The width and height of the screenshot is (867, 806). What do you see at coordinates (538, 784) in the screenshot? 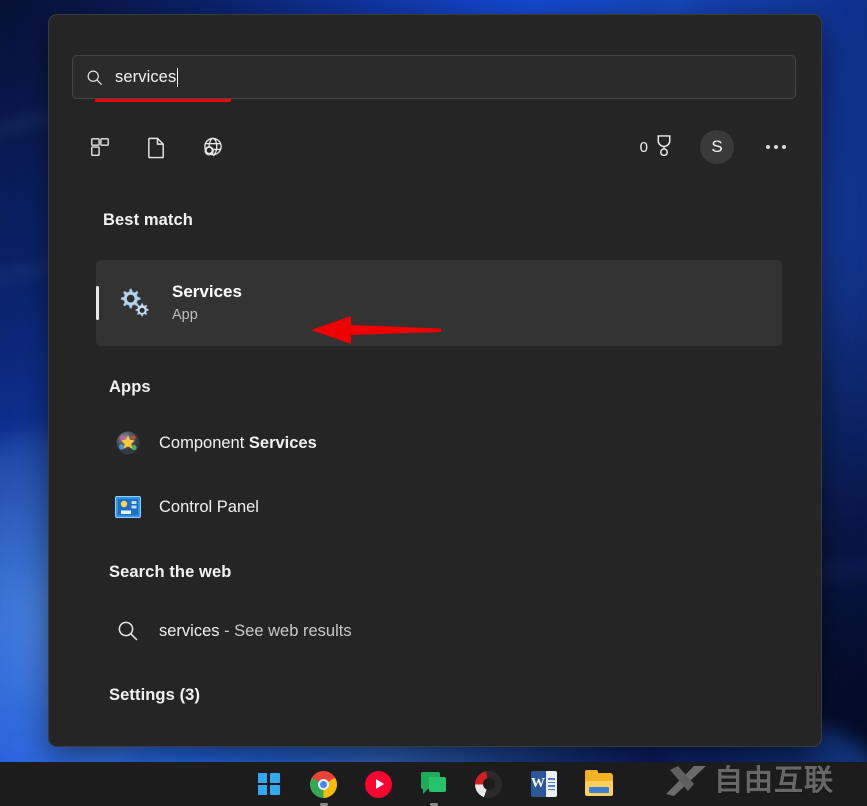
I see `word-letter: W` at bounding box center [538, 784].